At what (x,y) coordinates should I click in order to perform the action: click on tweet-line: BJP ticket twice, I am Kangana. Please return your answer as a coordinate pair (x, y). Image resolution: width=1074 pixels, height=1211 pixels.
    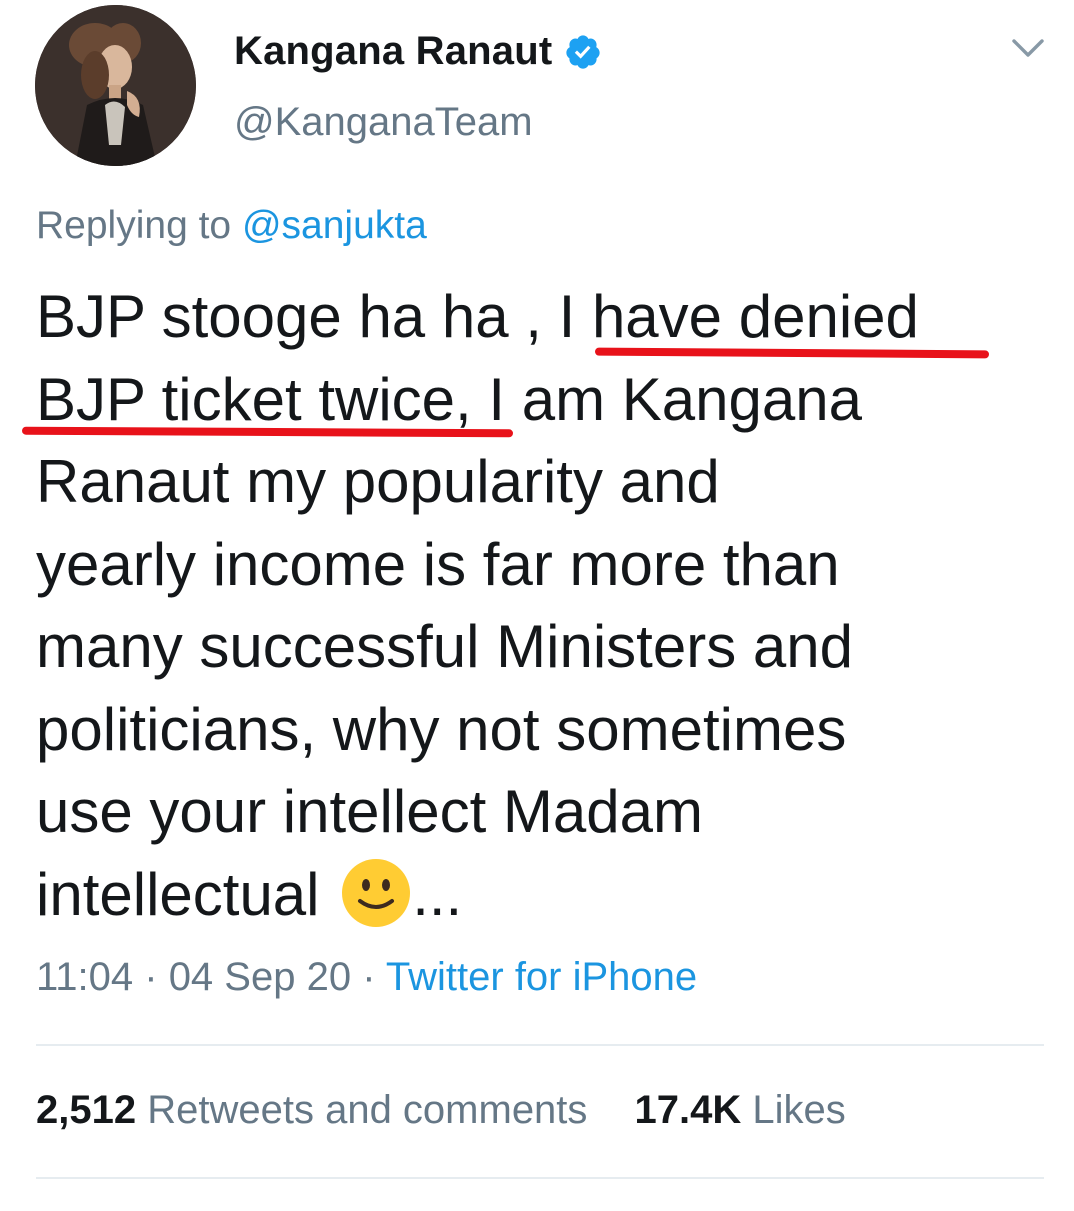
    Looking at the image, I should click on (449, 399).